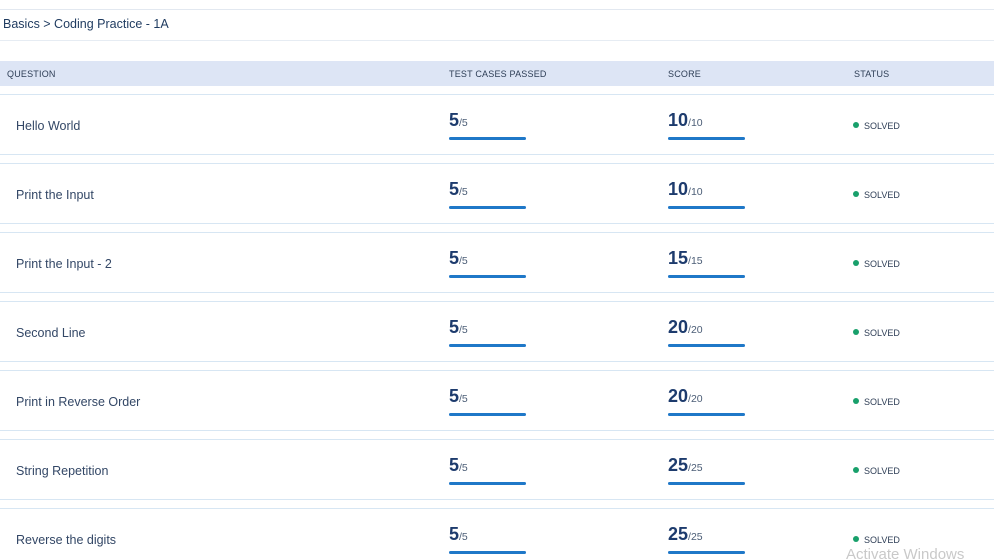 The width and height of the screenshot is (994, 559). Describe the element at coordinates (497, 9) in the screenshot. I see `top-divider` at that location.